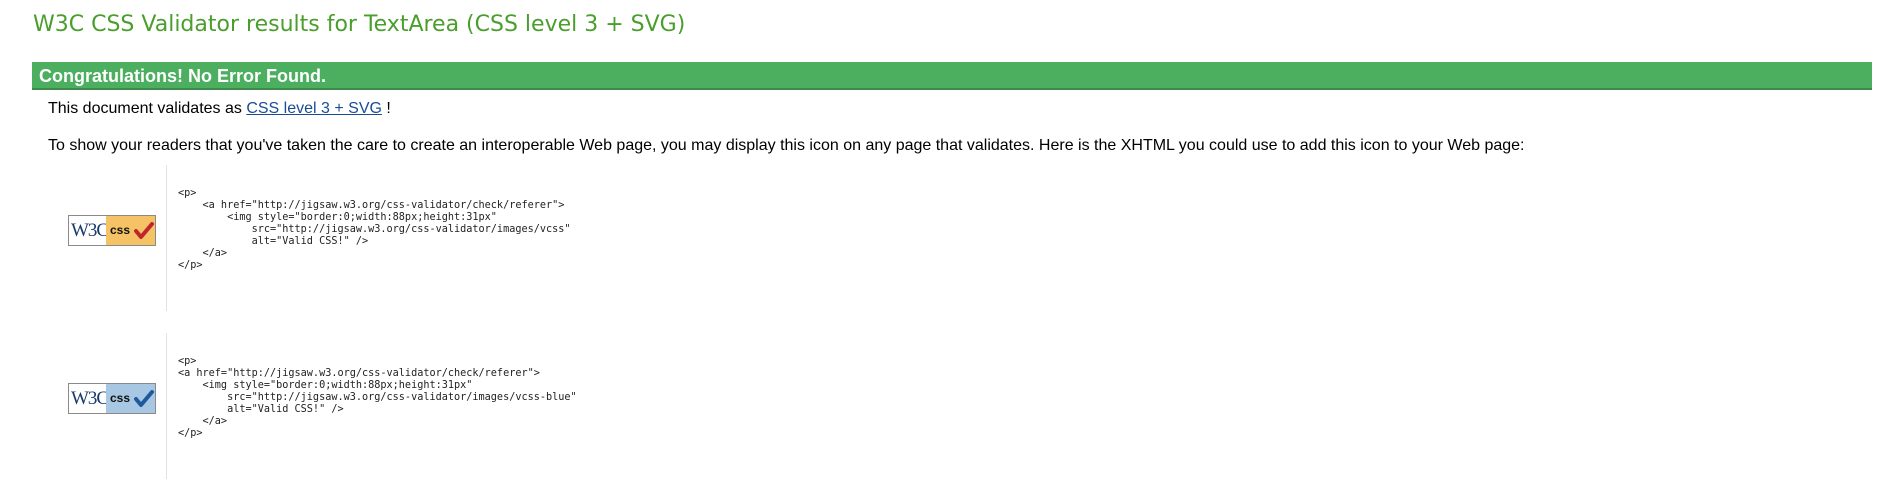 This screenshot has width=1880, height=494. Describe the element at coordinates (314, 108) in the screenshot. I see `css-profile-link: CSS level 3 + SVG` at that location.